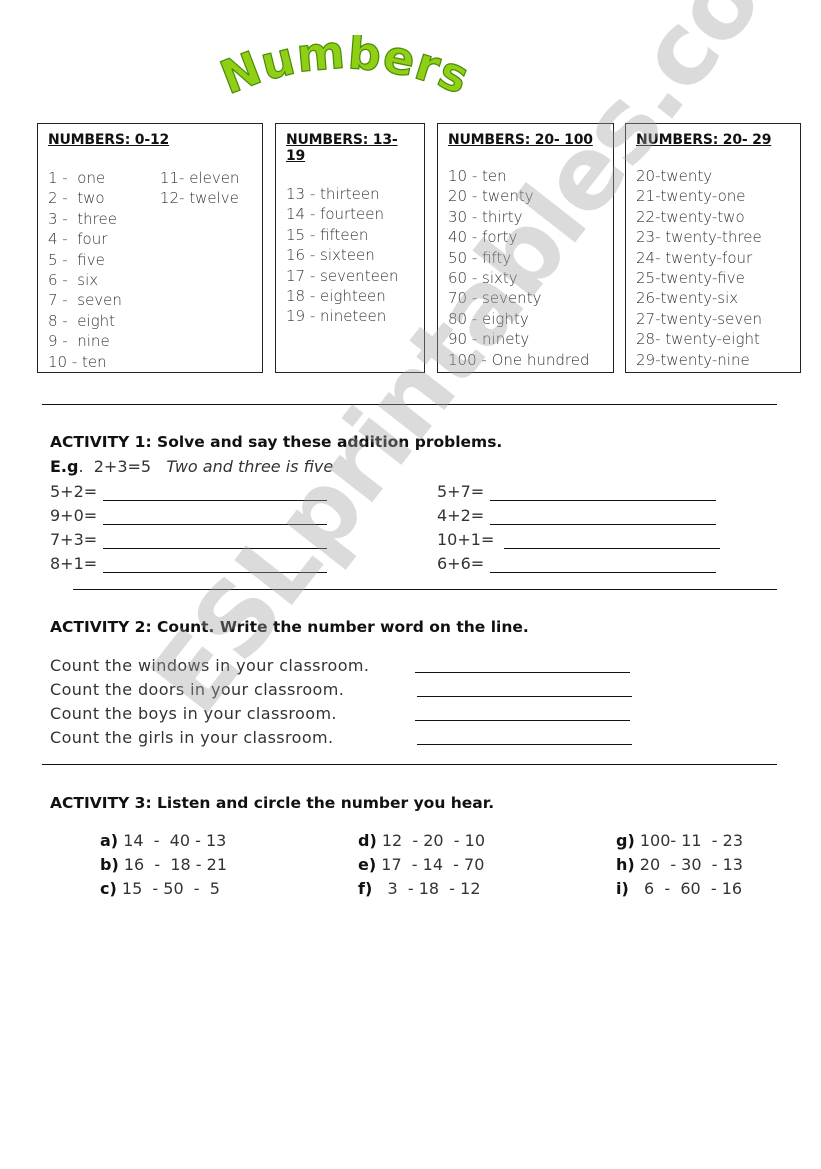 The height and width of the screenshot is (1169, 821). I want to click on addition-problem: 5+7=, so click(577, 491).